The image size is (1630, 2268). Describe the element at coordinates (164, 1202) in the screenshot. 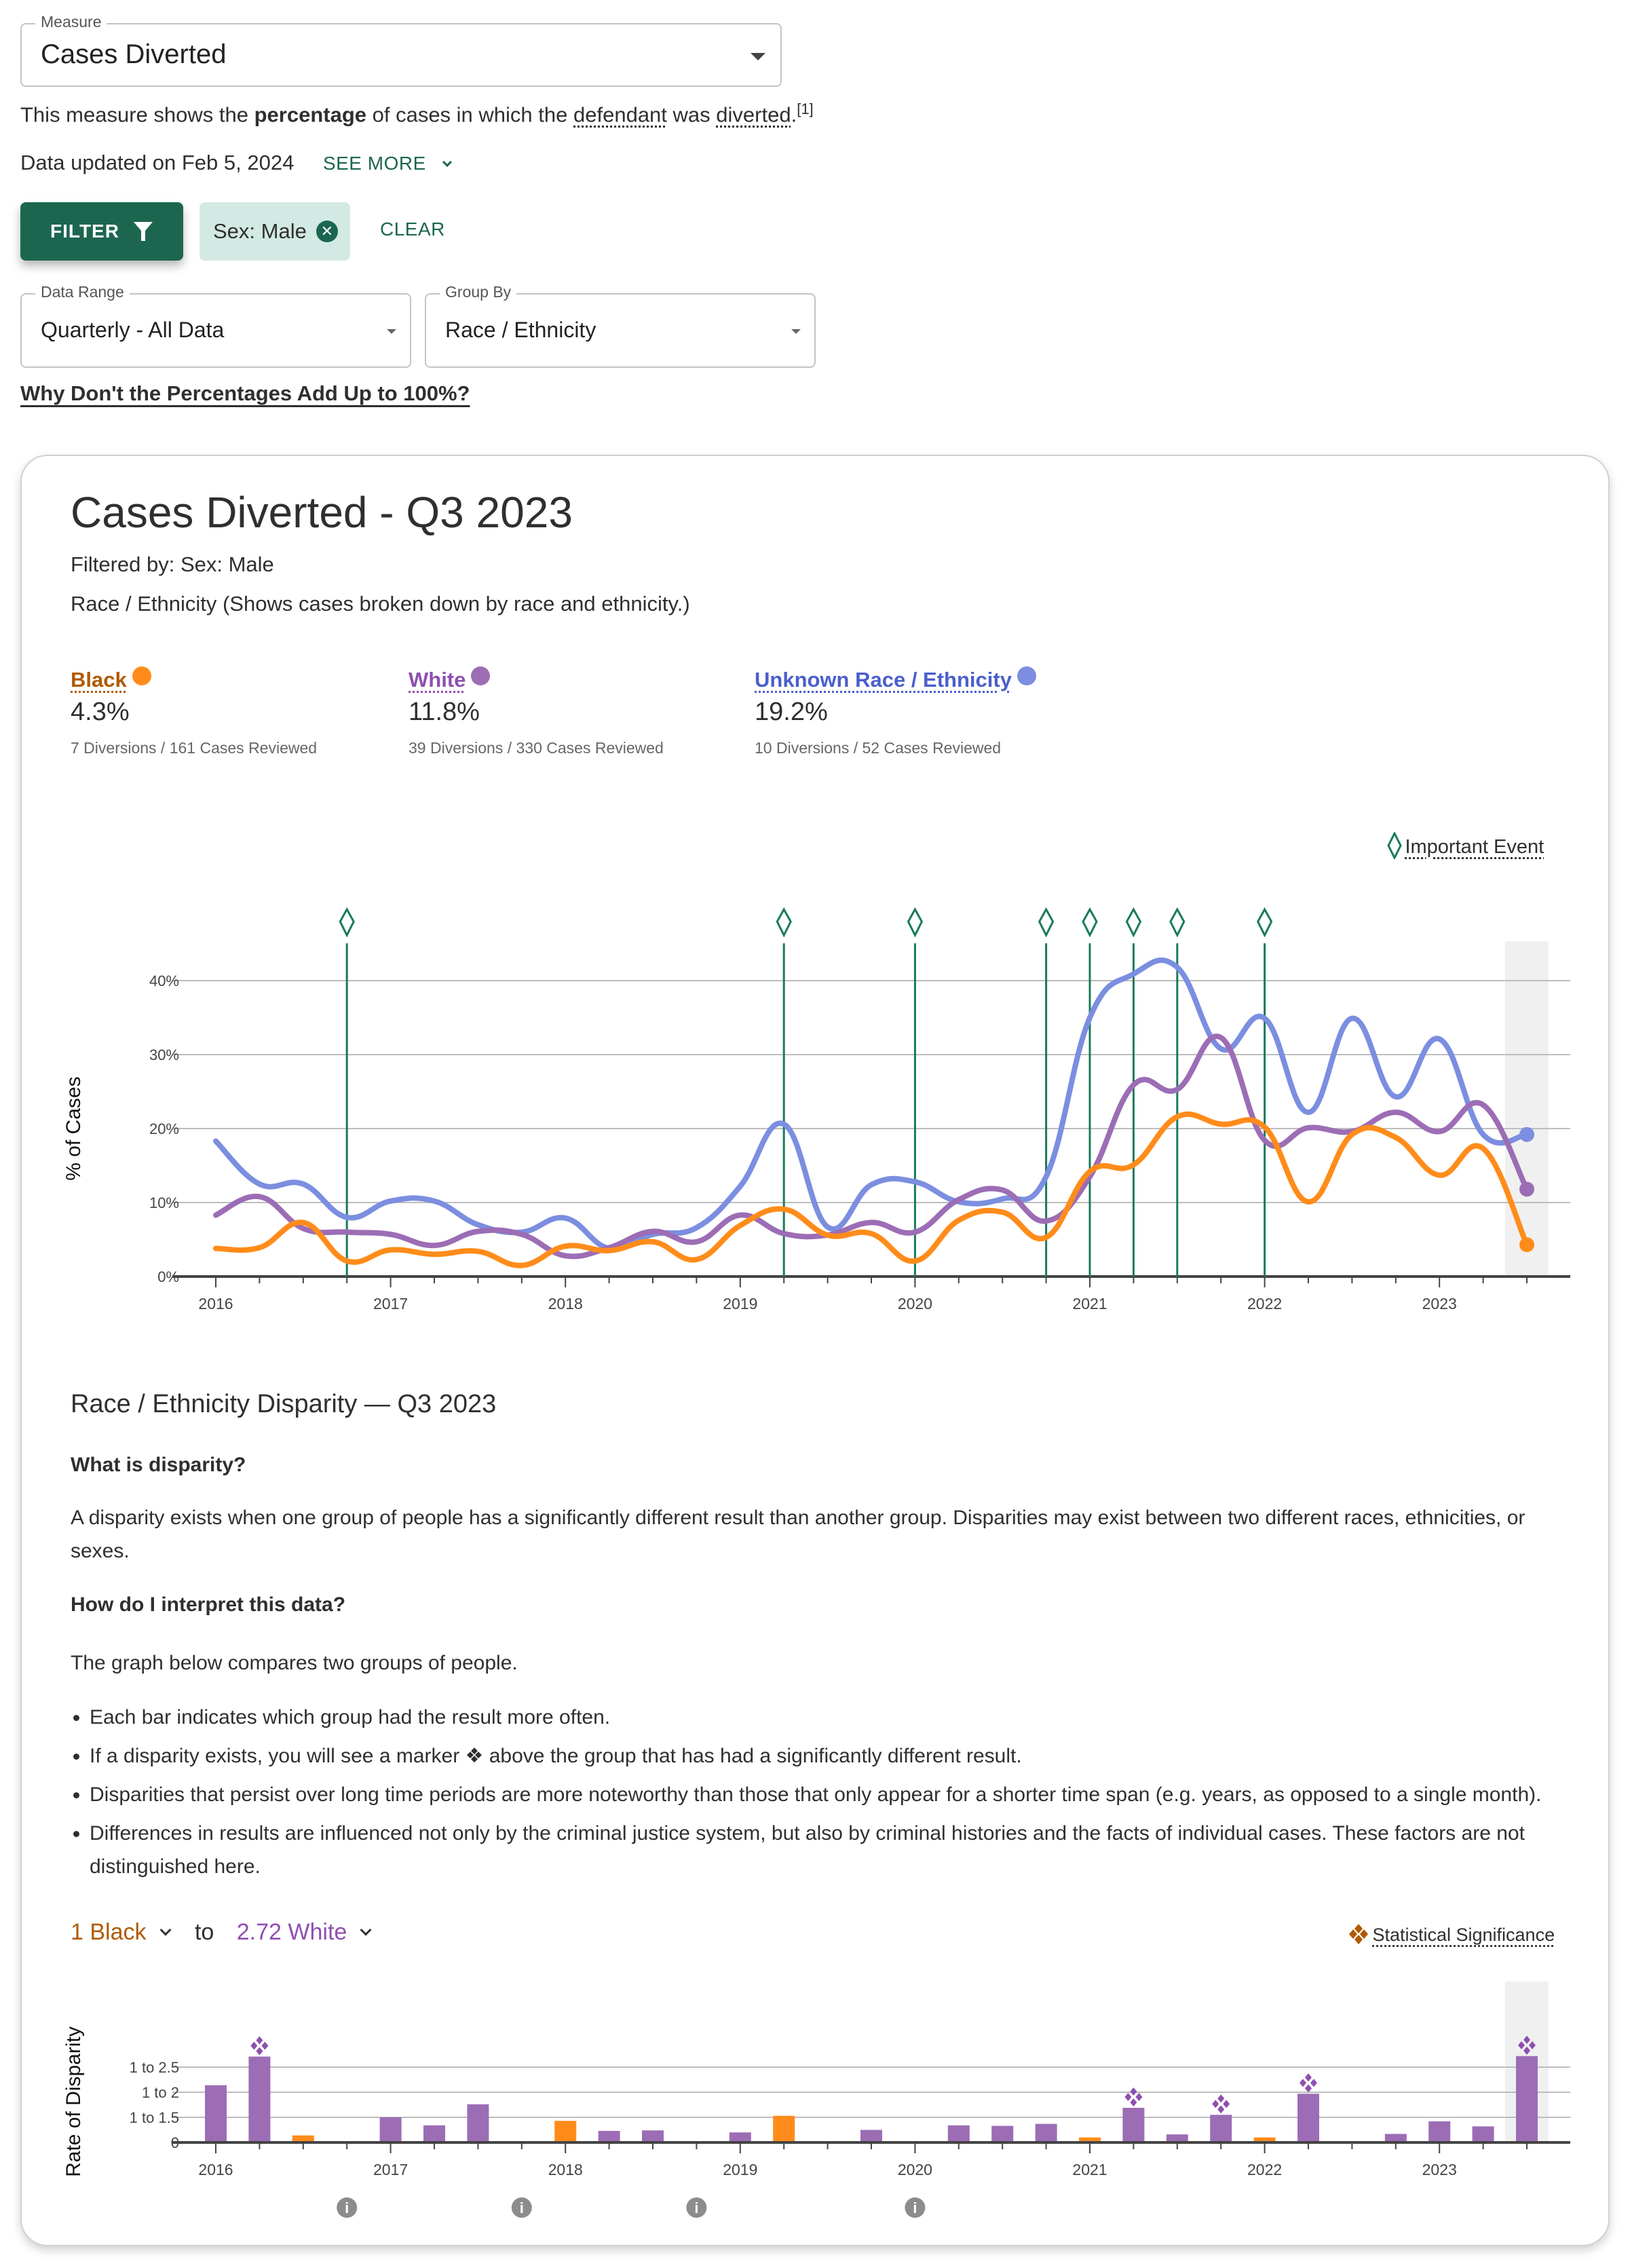

I see `y-tick-label: 10%` at that location.